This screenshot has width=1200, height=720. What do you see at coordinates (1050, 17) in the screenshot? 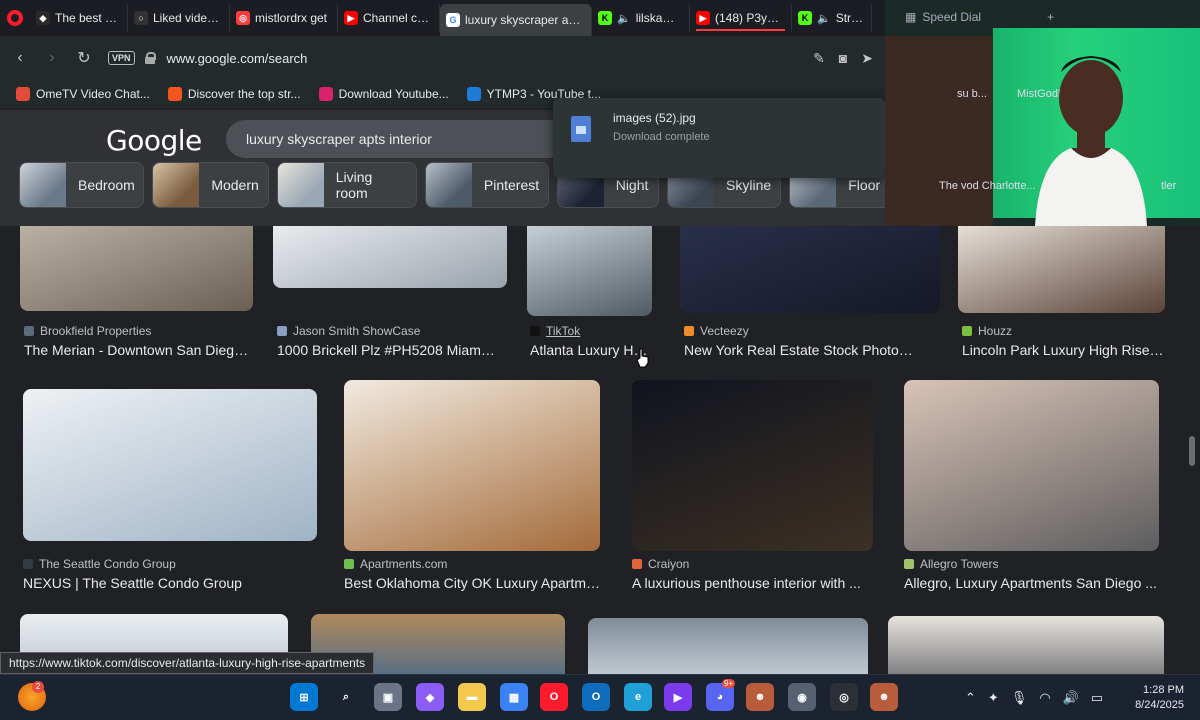
I see `new-tab-button: +` at bounding box center [1050, 17].